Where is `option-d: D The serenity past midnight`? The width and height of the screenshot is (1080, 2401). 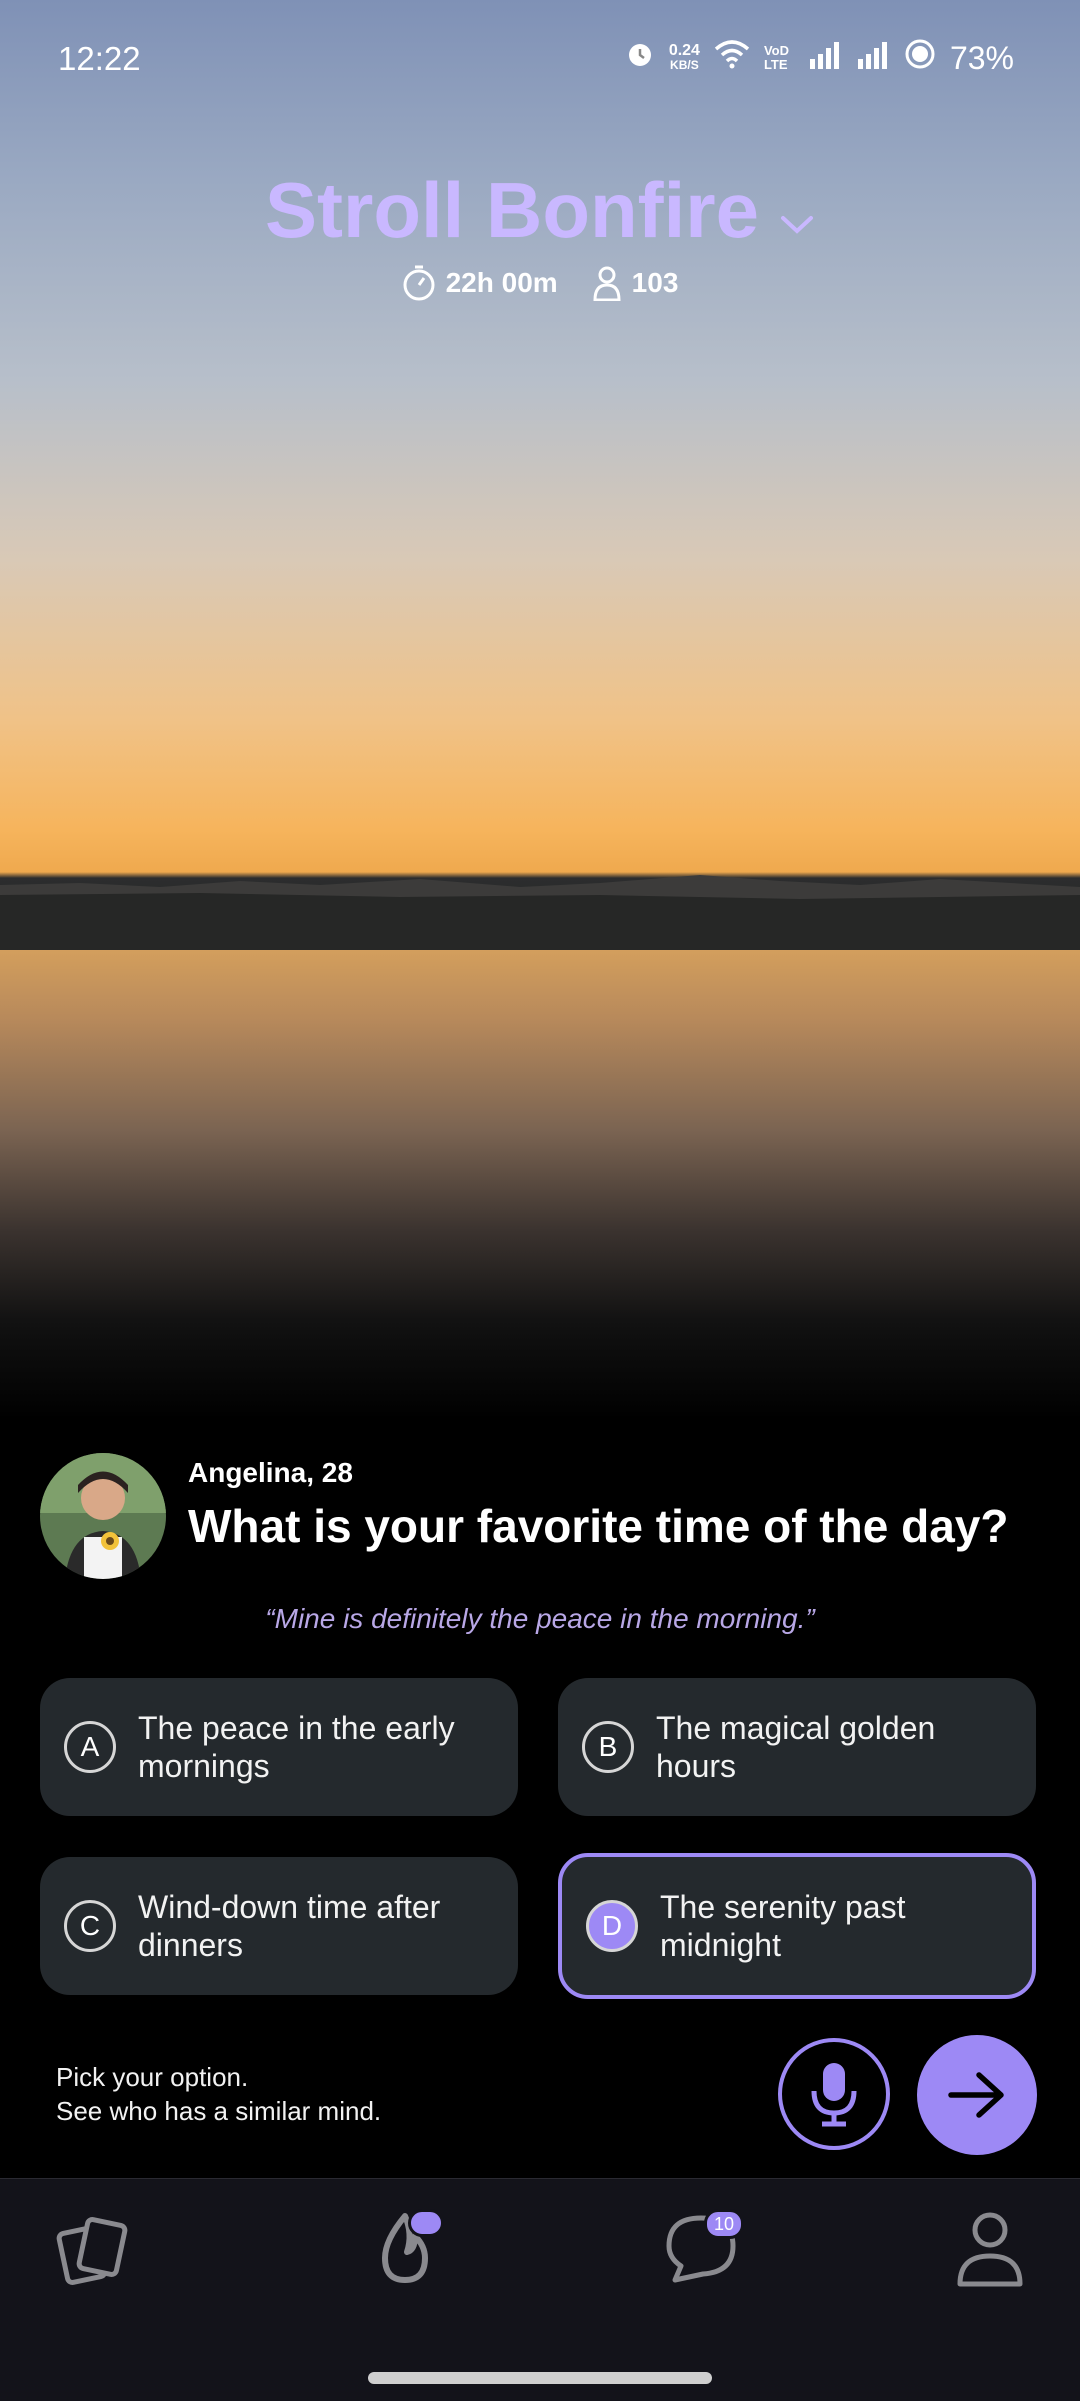 option-d: D The serenity past midnight is located at coordinates (797, 1926).